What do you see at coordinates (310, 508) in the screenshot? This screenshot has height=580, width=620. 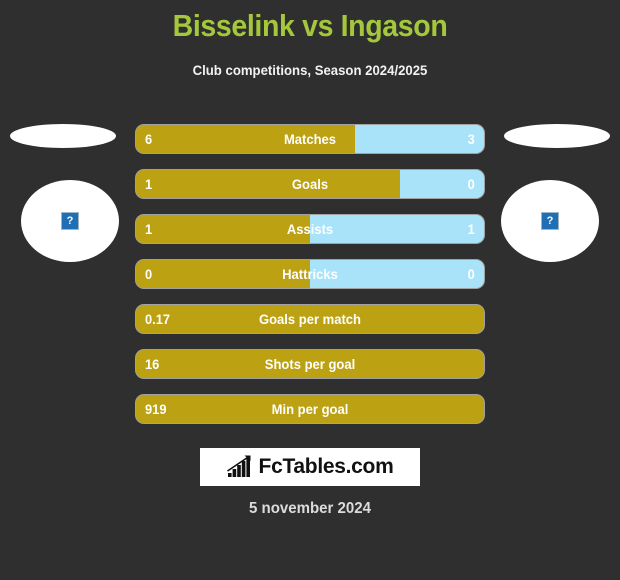 I see `date-label: 5 november 2024` at bounding box center [310, 508].